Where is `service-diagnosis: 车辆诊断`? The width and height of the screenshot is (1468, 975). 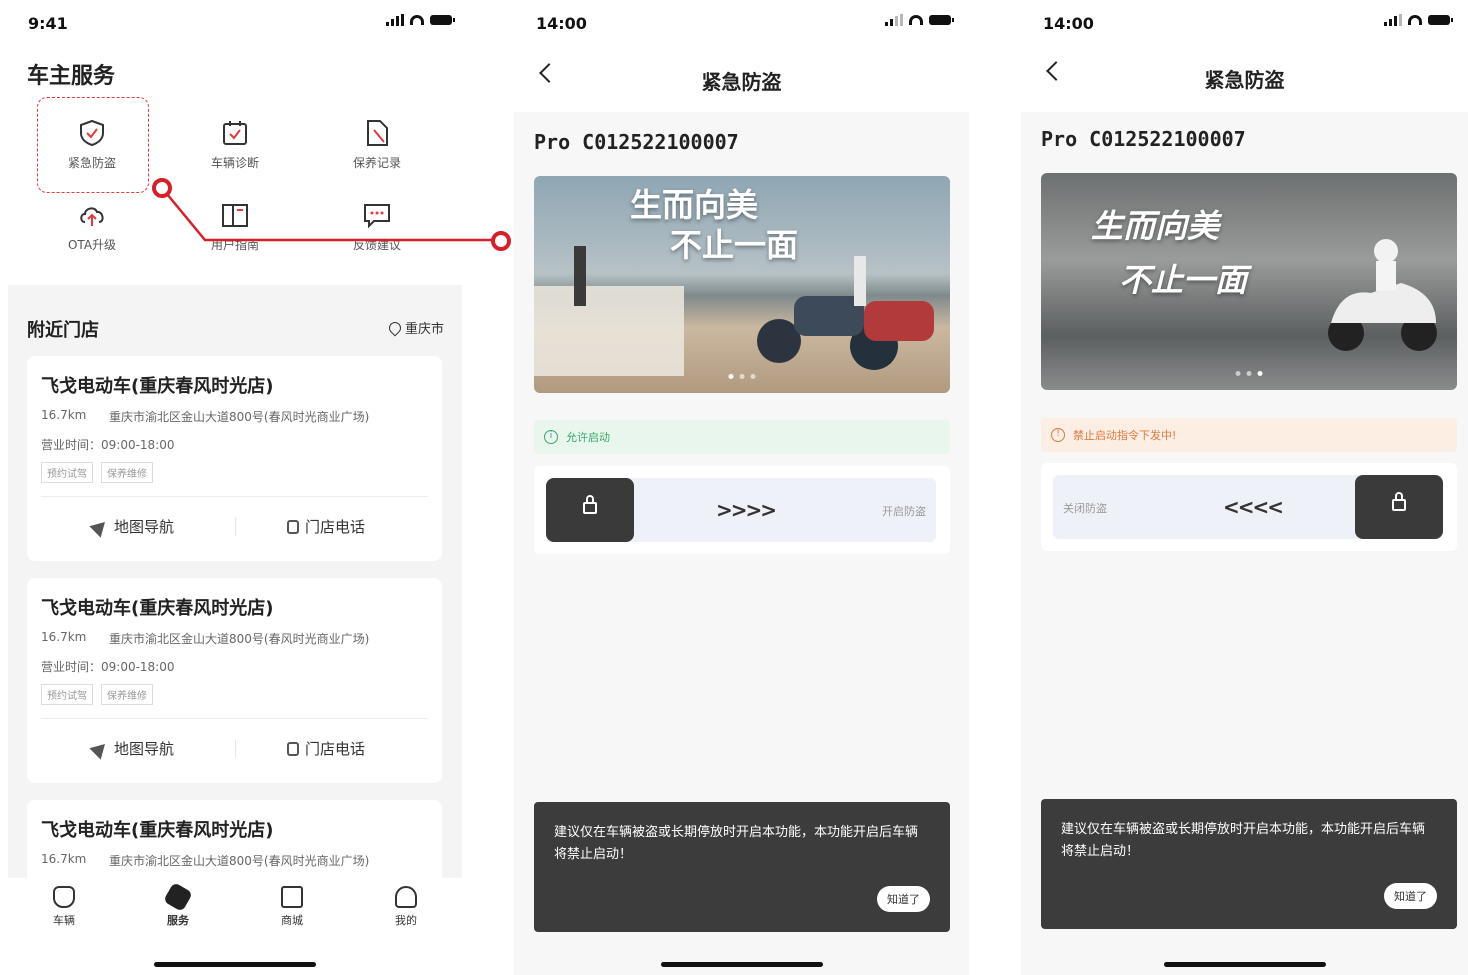
service-diagnosis: 车辆诊断 is located at coordinates (235, 147).